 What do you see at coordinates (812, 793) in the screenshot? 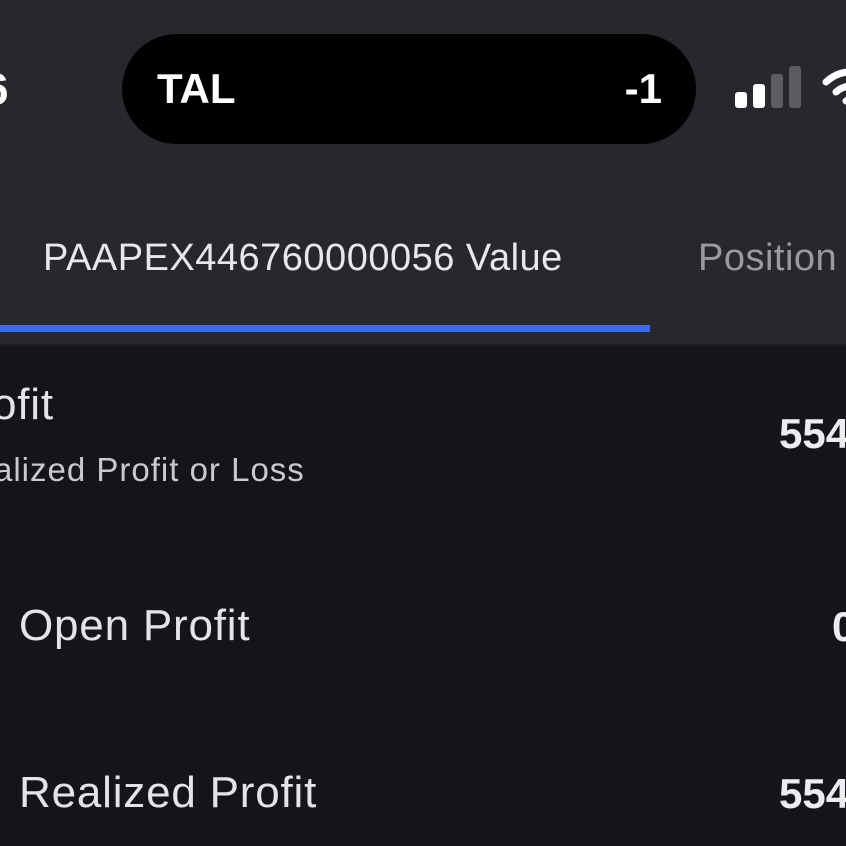
I see `realized-profit-value: 554` at bounding box center [812, 793].